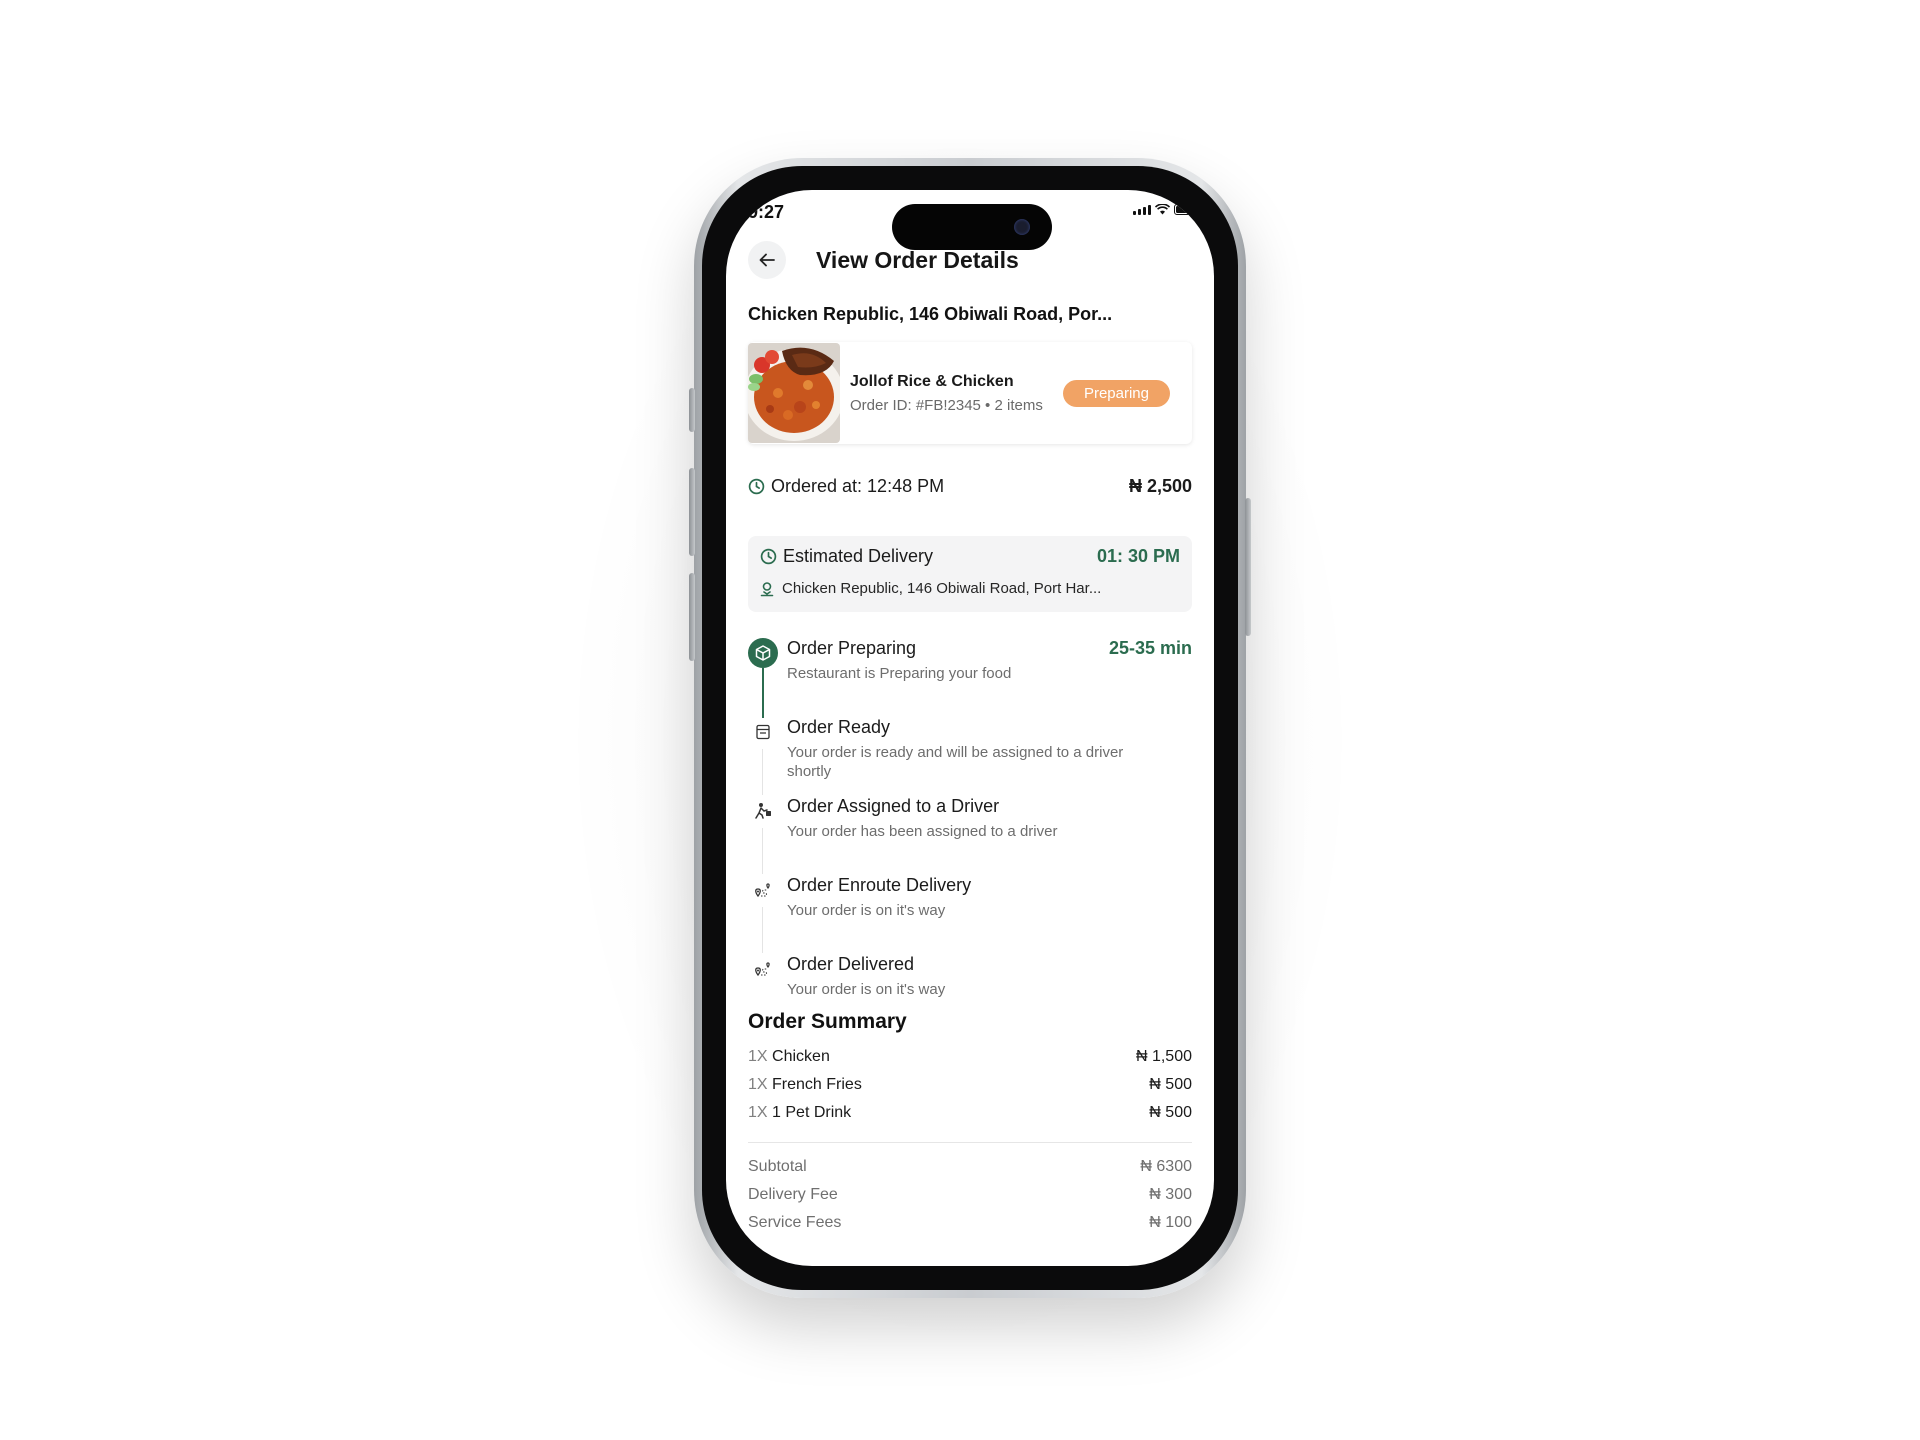  What do you see at coordinates (692, 410) in the screenshot?
I see `action-button` at bounding box center [692, 410].